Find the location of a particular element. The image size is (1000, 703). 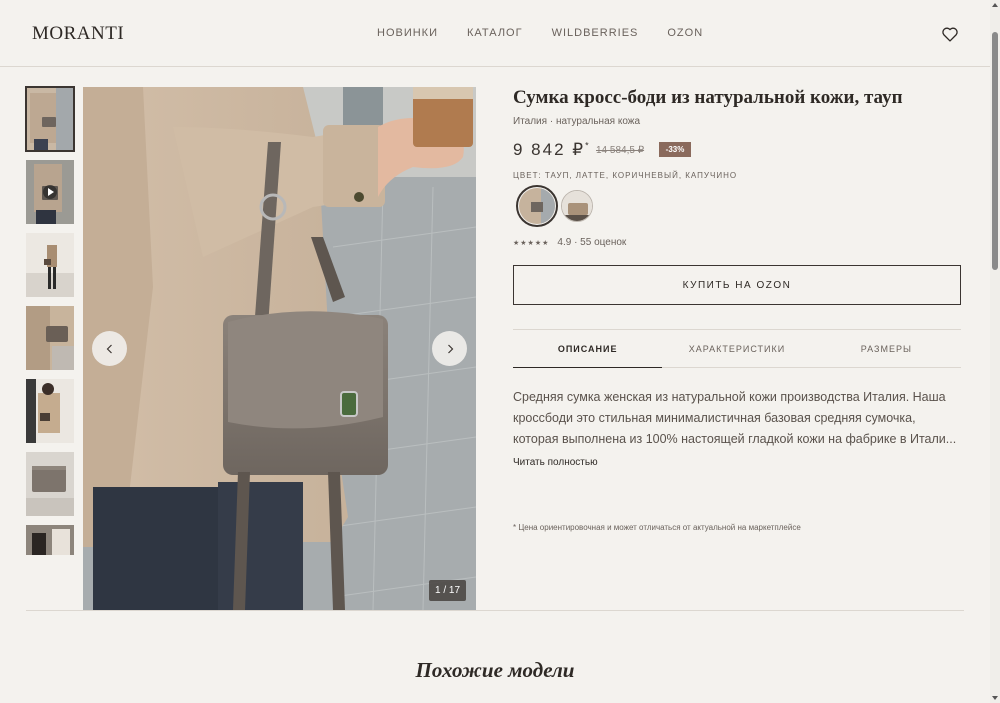

rating-stars: ★★★★★ is located at coordinates (531, 243).